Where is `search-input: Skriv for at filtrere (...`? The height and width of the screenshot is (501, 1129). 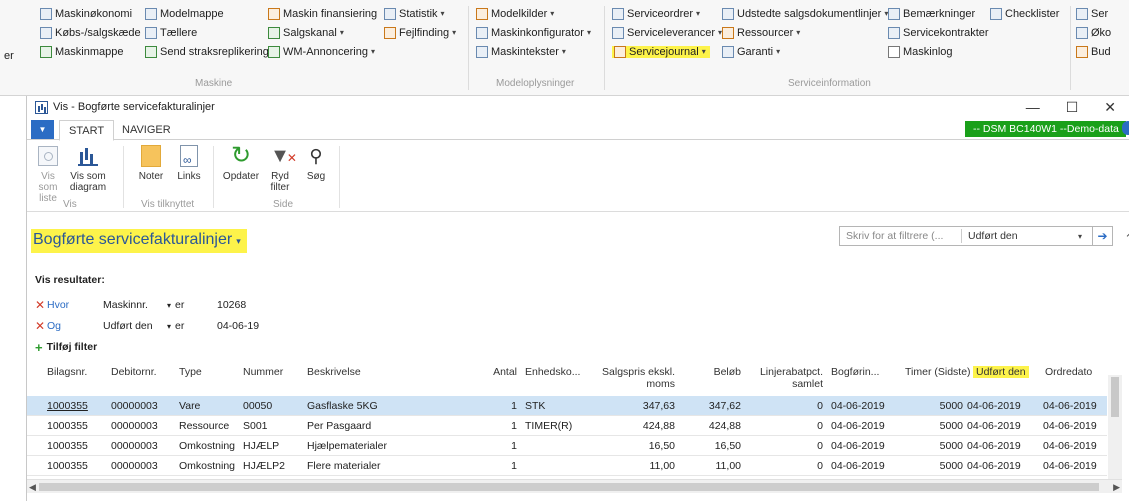 search-input: Skriv for at filtrere (... is located at coordinates (901, 236).